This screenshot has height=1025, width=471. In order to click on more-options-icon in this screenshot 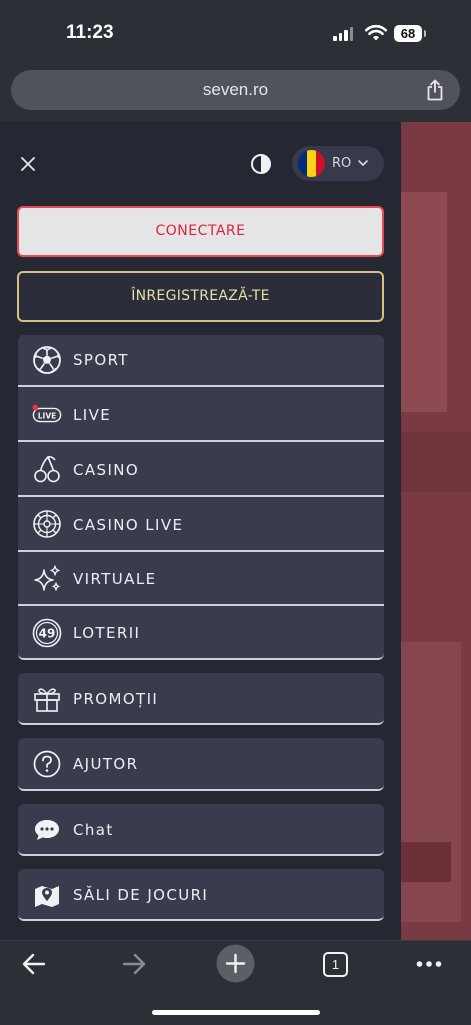, I will do `click(429, 964)`.